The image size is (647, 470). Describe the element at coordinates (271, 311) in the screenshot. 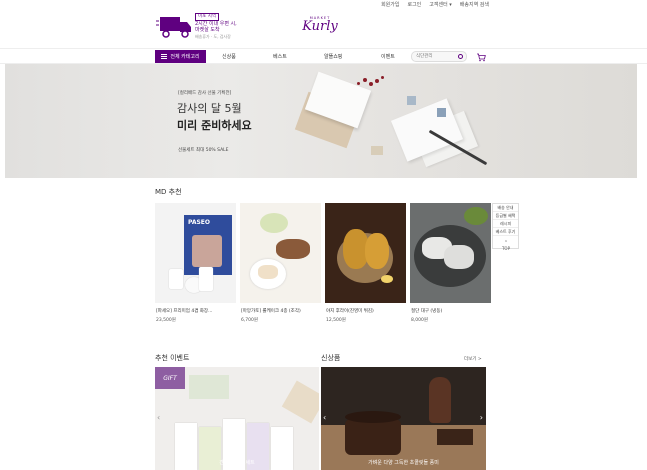

I see `product-name: [마망가토] 롤케이크 4종 (조각)` at that location.